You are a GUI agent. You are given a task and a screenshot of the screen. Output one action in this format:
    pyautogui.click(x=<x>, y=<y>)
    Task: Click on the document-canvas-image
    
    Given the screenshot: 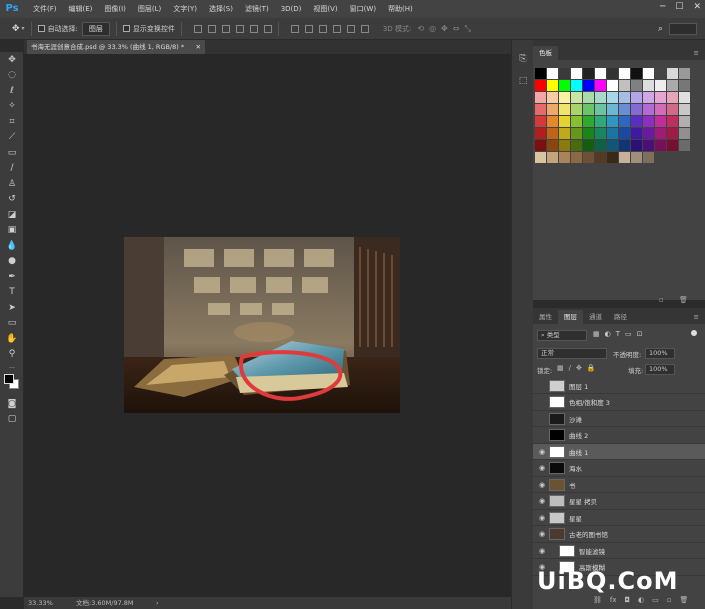 What is the action you would take?
    pyautogui.click(x=262, y=325)
    